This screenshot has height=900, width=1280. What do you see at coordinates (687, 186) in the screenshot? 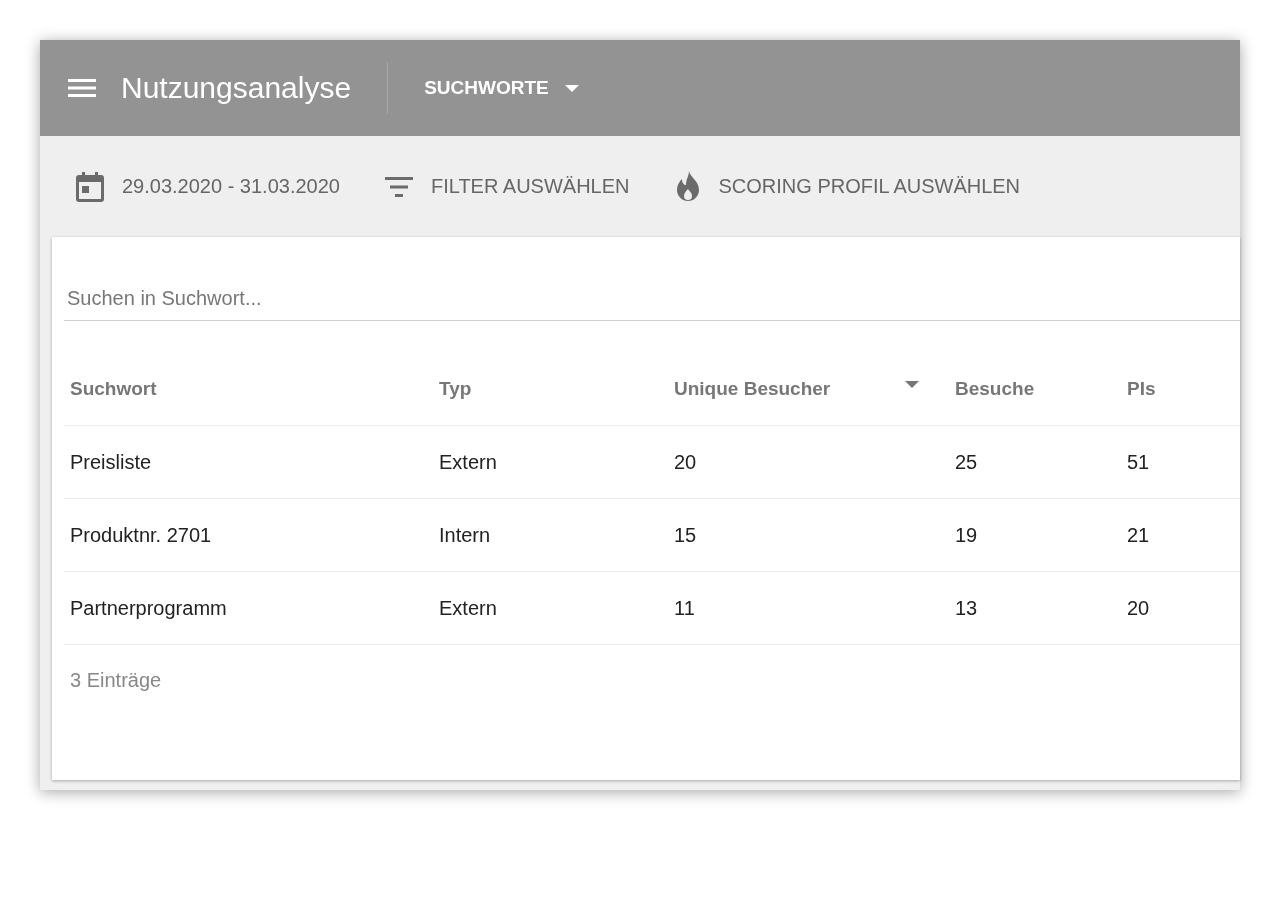
I see `flame-icon` at bounding box center [687, 186].